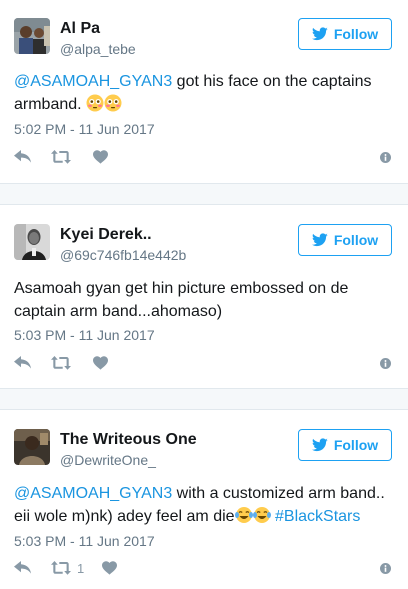 The width and height of the screenshot is (408, 589). What do you see at coordinates (123, 255) in the screenshot?
I see `user-handle: @69c746fb14e442b` at bounding box center [123, 255].